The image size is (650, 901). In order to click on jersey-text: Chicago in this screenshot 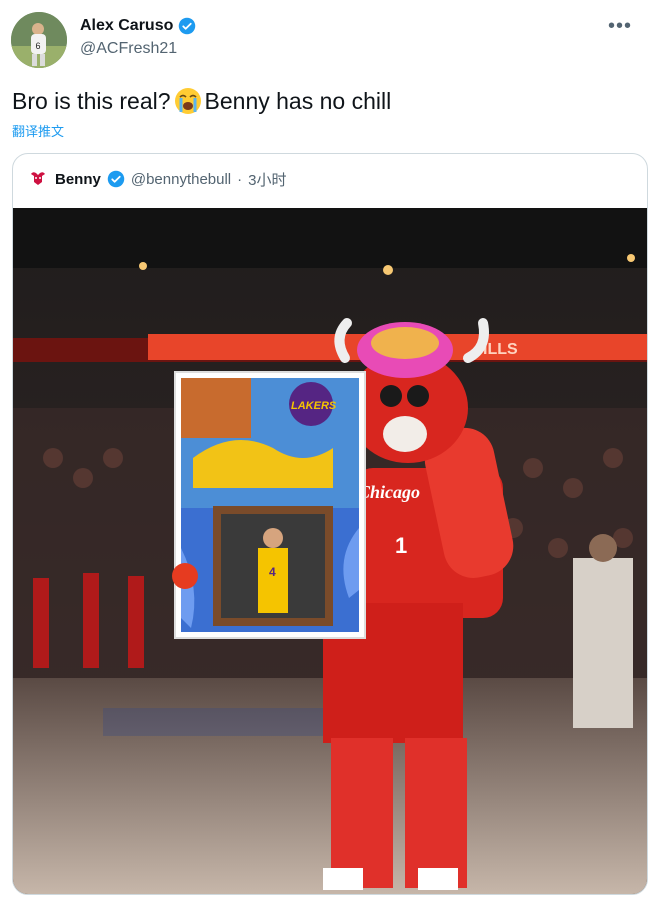, I will do `click(389, 492)`.